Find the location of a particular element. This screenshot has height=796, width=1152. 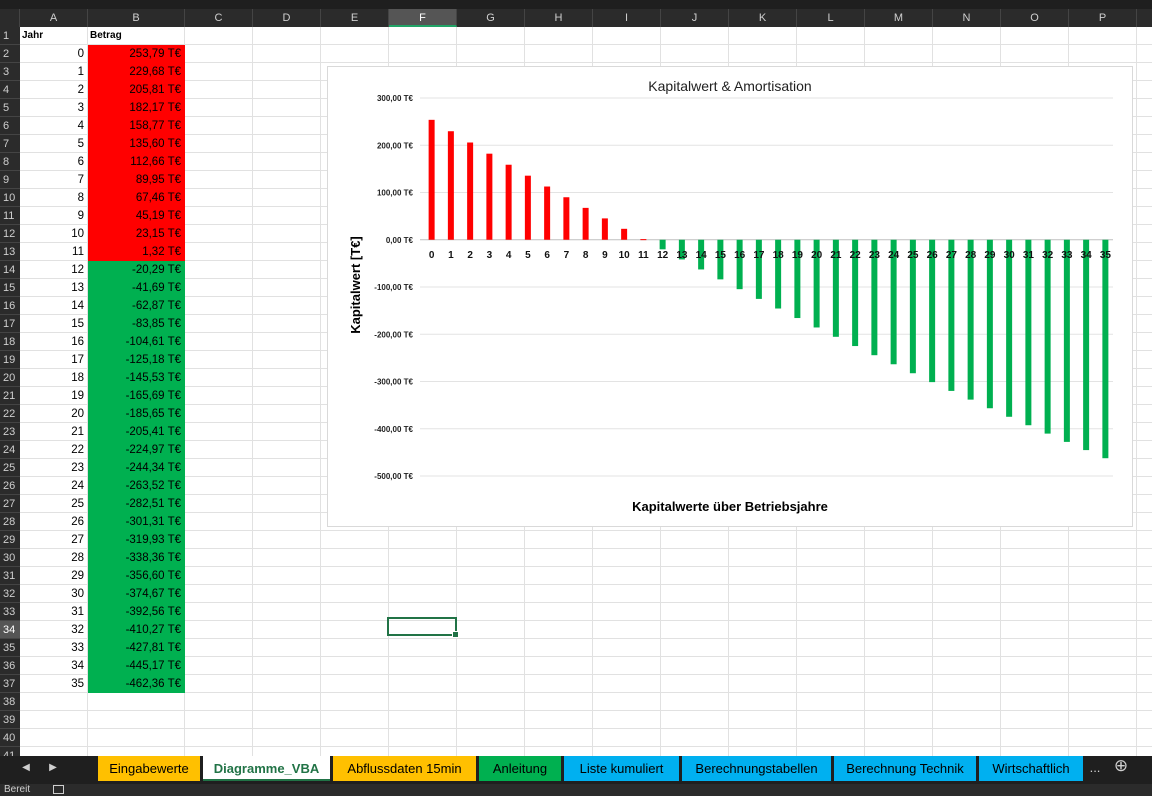

row-header-12: 12 is located at coordinates (10, 234).